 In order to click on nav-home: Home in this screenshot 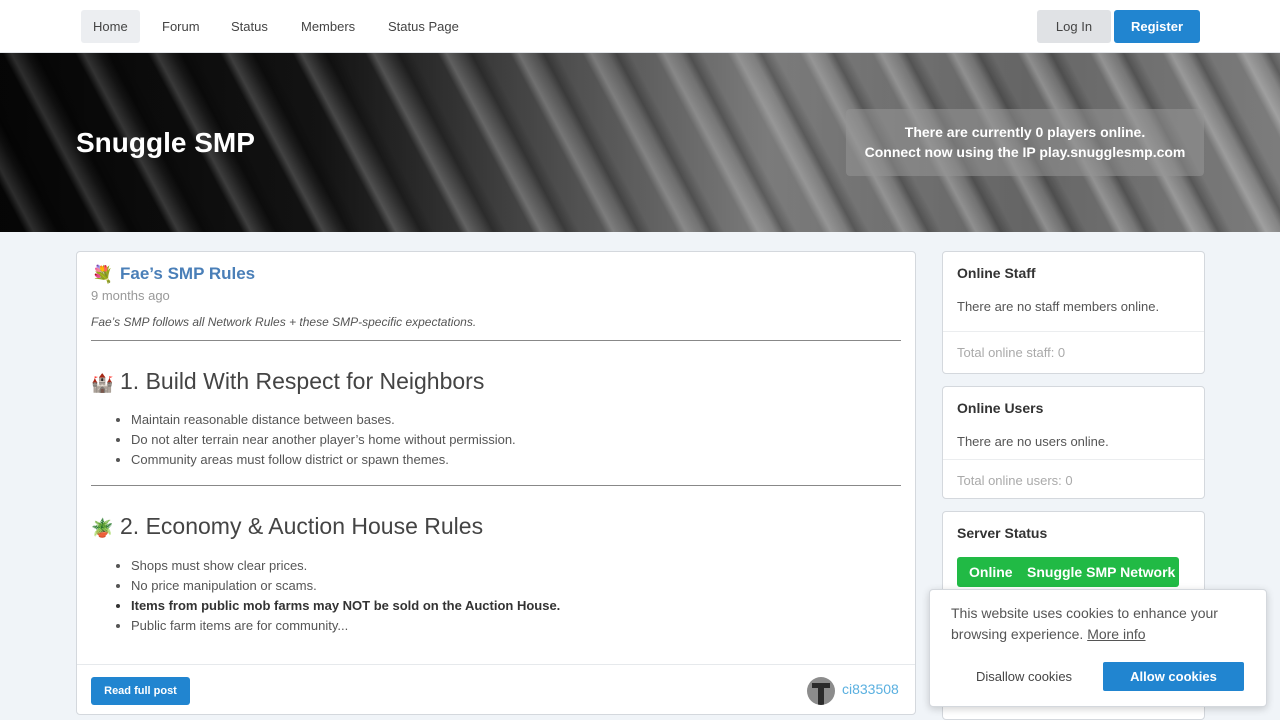, I will do `click(110, 26)`.